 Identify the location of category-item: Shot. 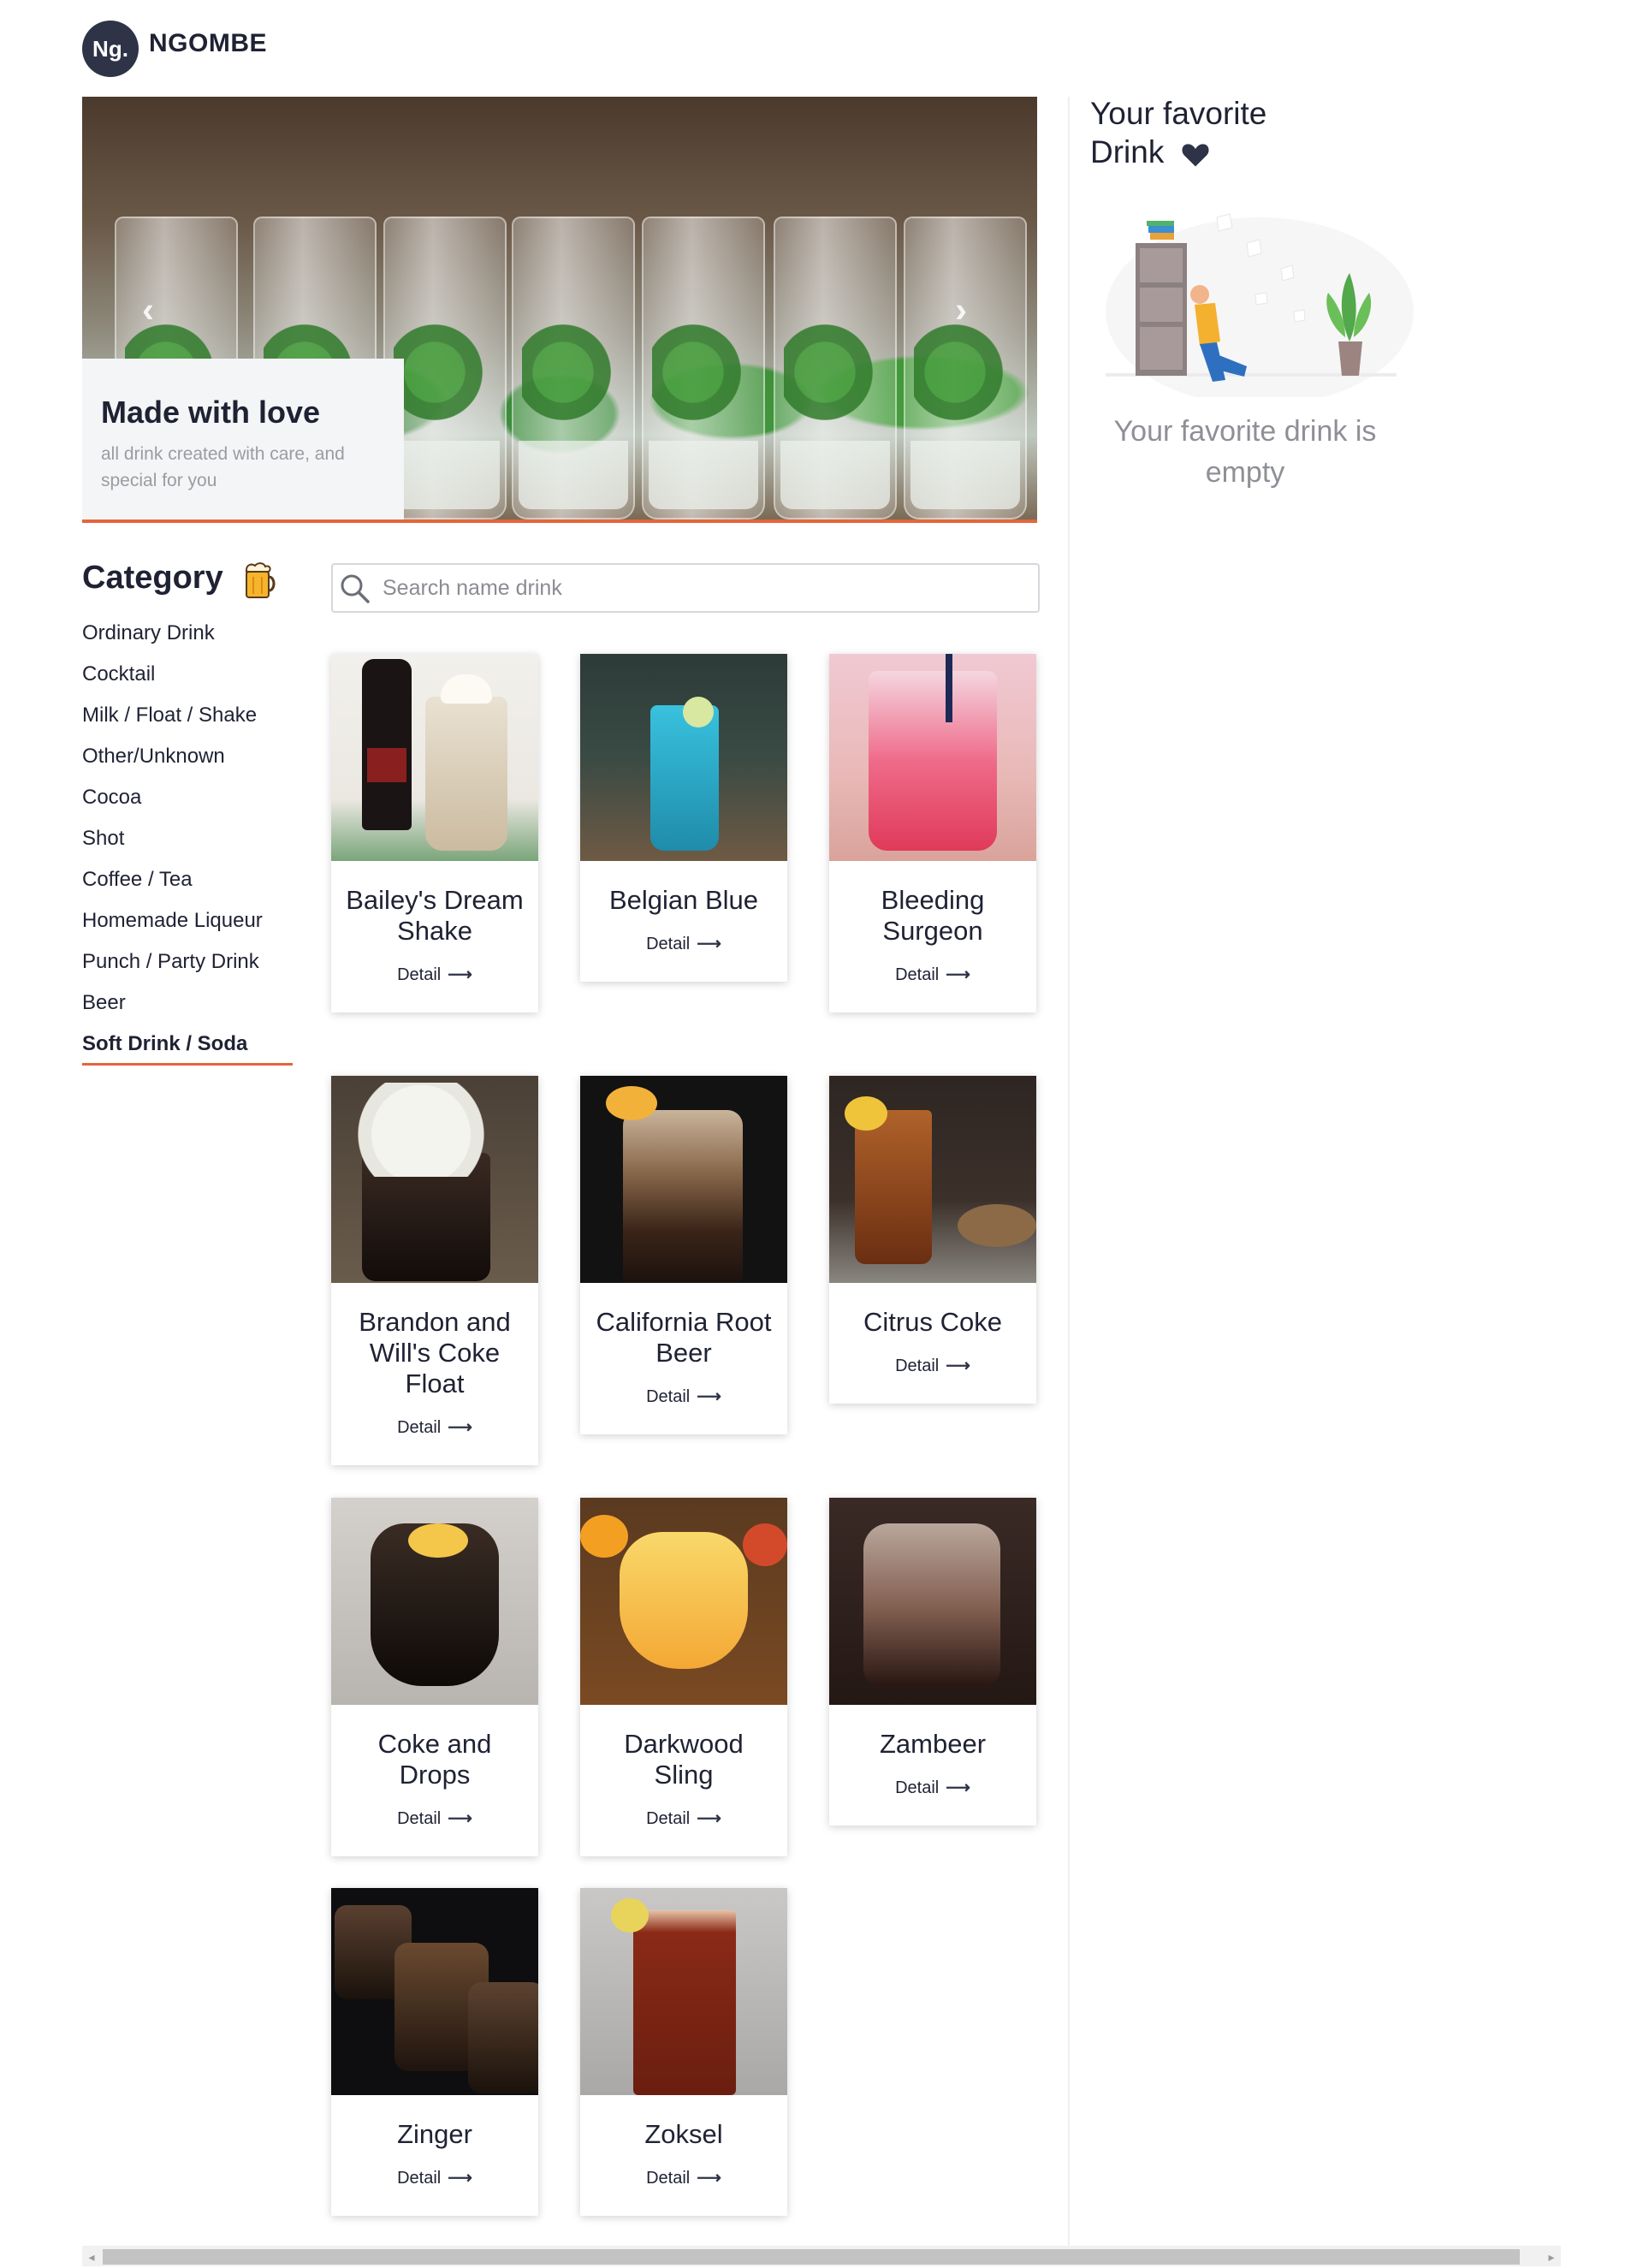
(172, 847).